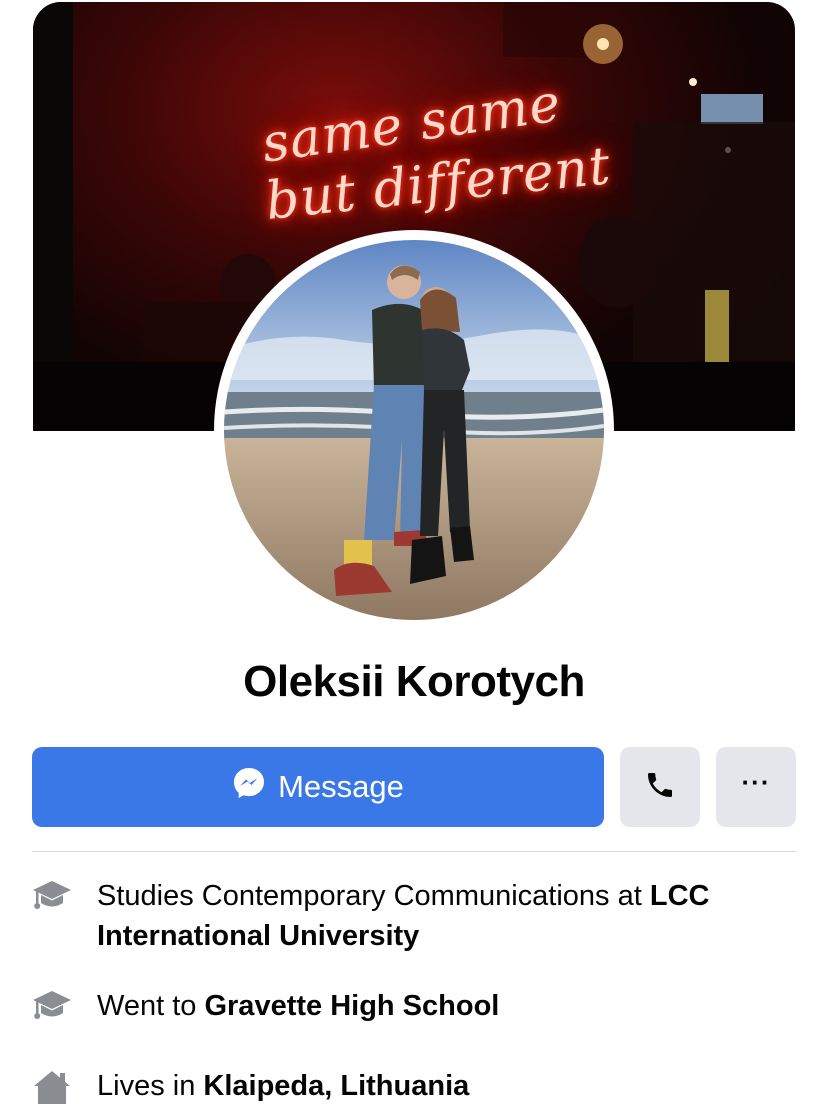 The height and width of the screenshot is (1104, 828). I want to click on more-options-button: ···, so click(756, 787).